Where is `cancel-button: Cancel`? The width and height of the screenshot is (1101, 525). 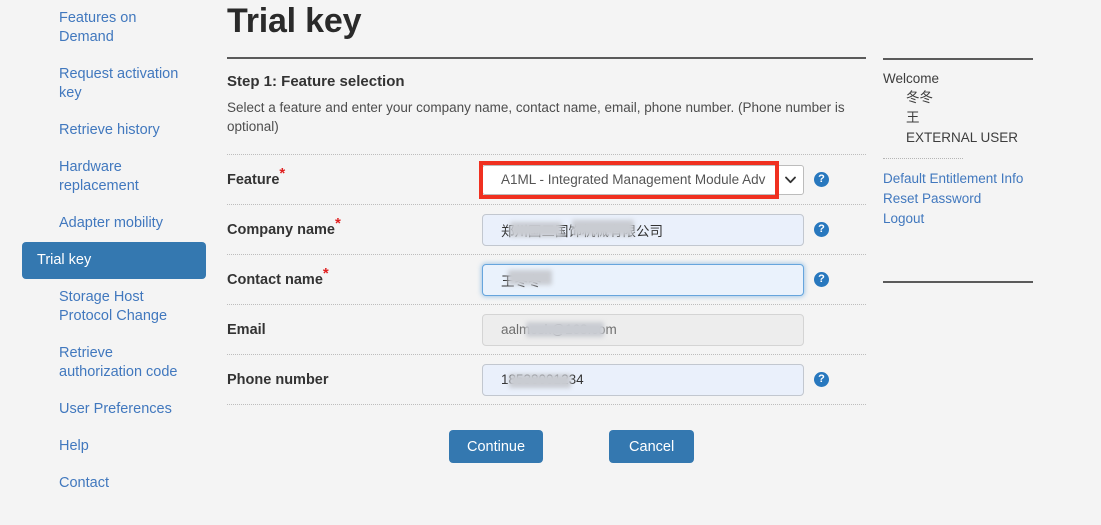
cancel-button: Cancel is located at coordinates (652, 446).